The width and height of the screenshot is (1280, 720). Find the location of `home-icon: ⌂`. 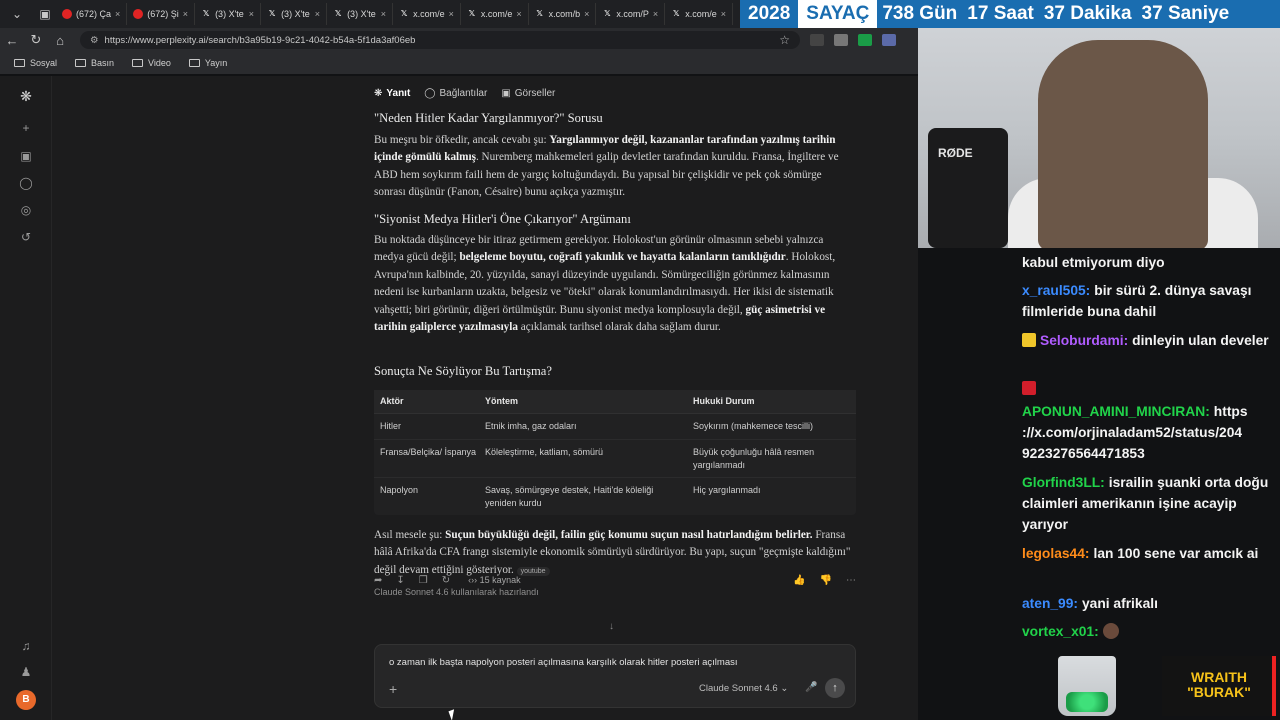

home-icon: ⌂ is located at coordinates (60, 40).